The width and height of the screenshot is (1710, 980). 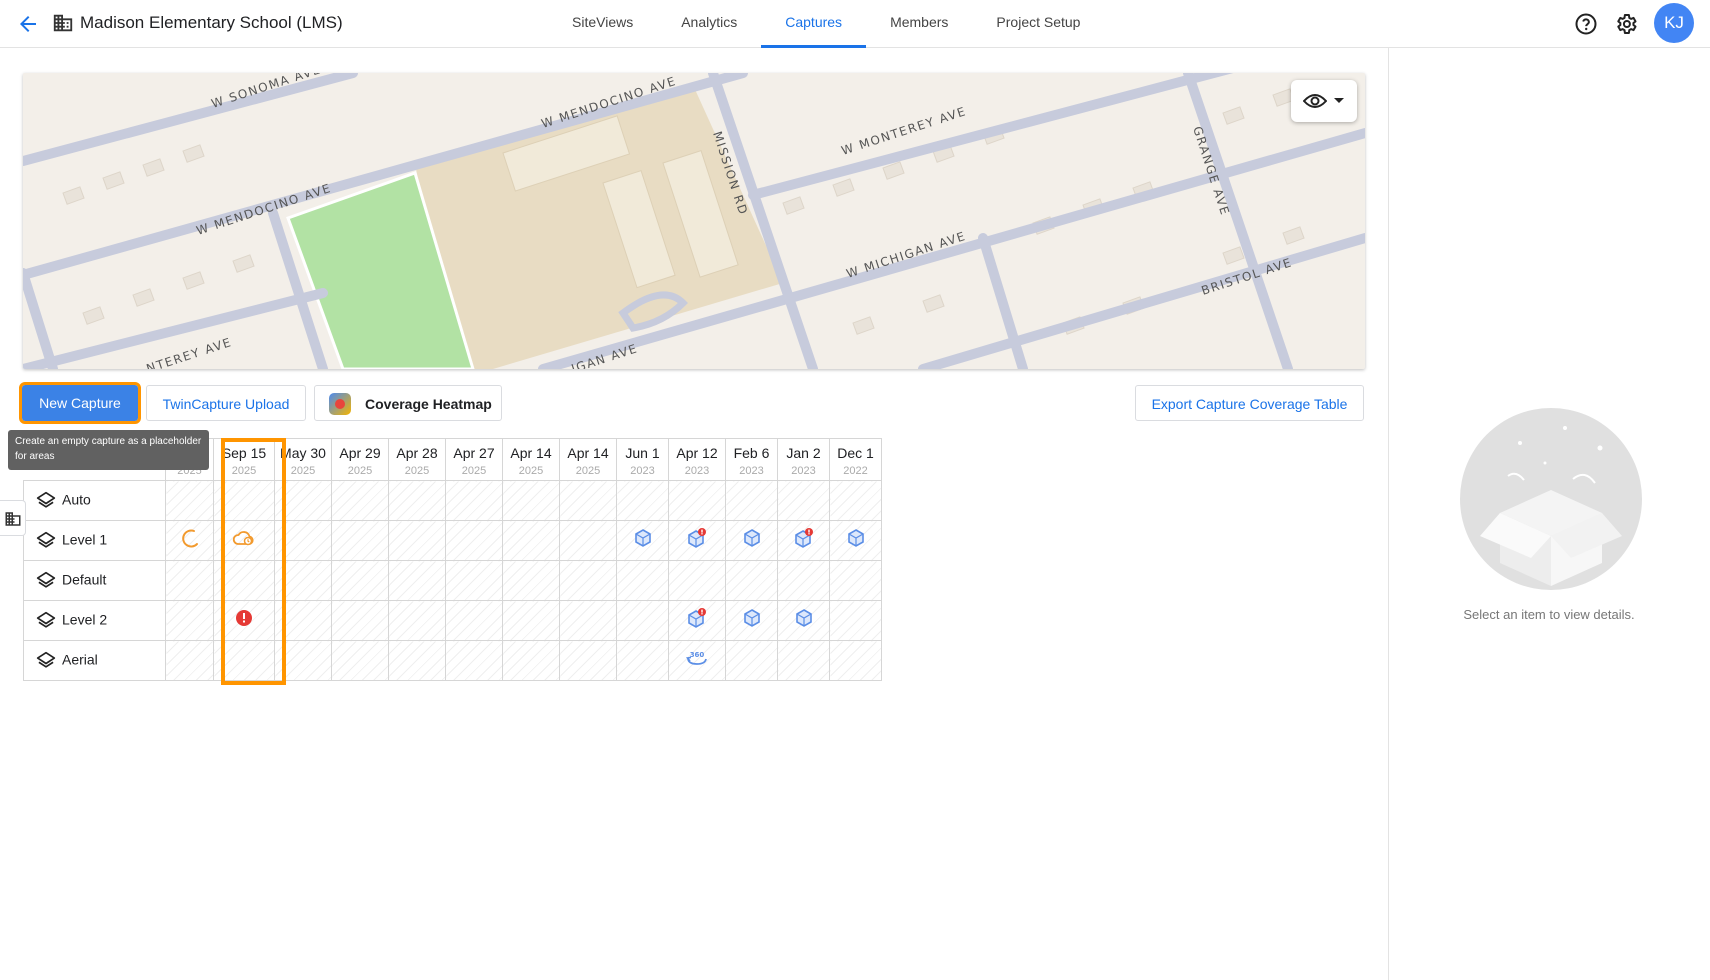 What do you see at coordinates (803, 459) in the screenshot?
I see `capture-column-header: Jan 2 2023` at bounding box center [803, 459].